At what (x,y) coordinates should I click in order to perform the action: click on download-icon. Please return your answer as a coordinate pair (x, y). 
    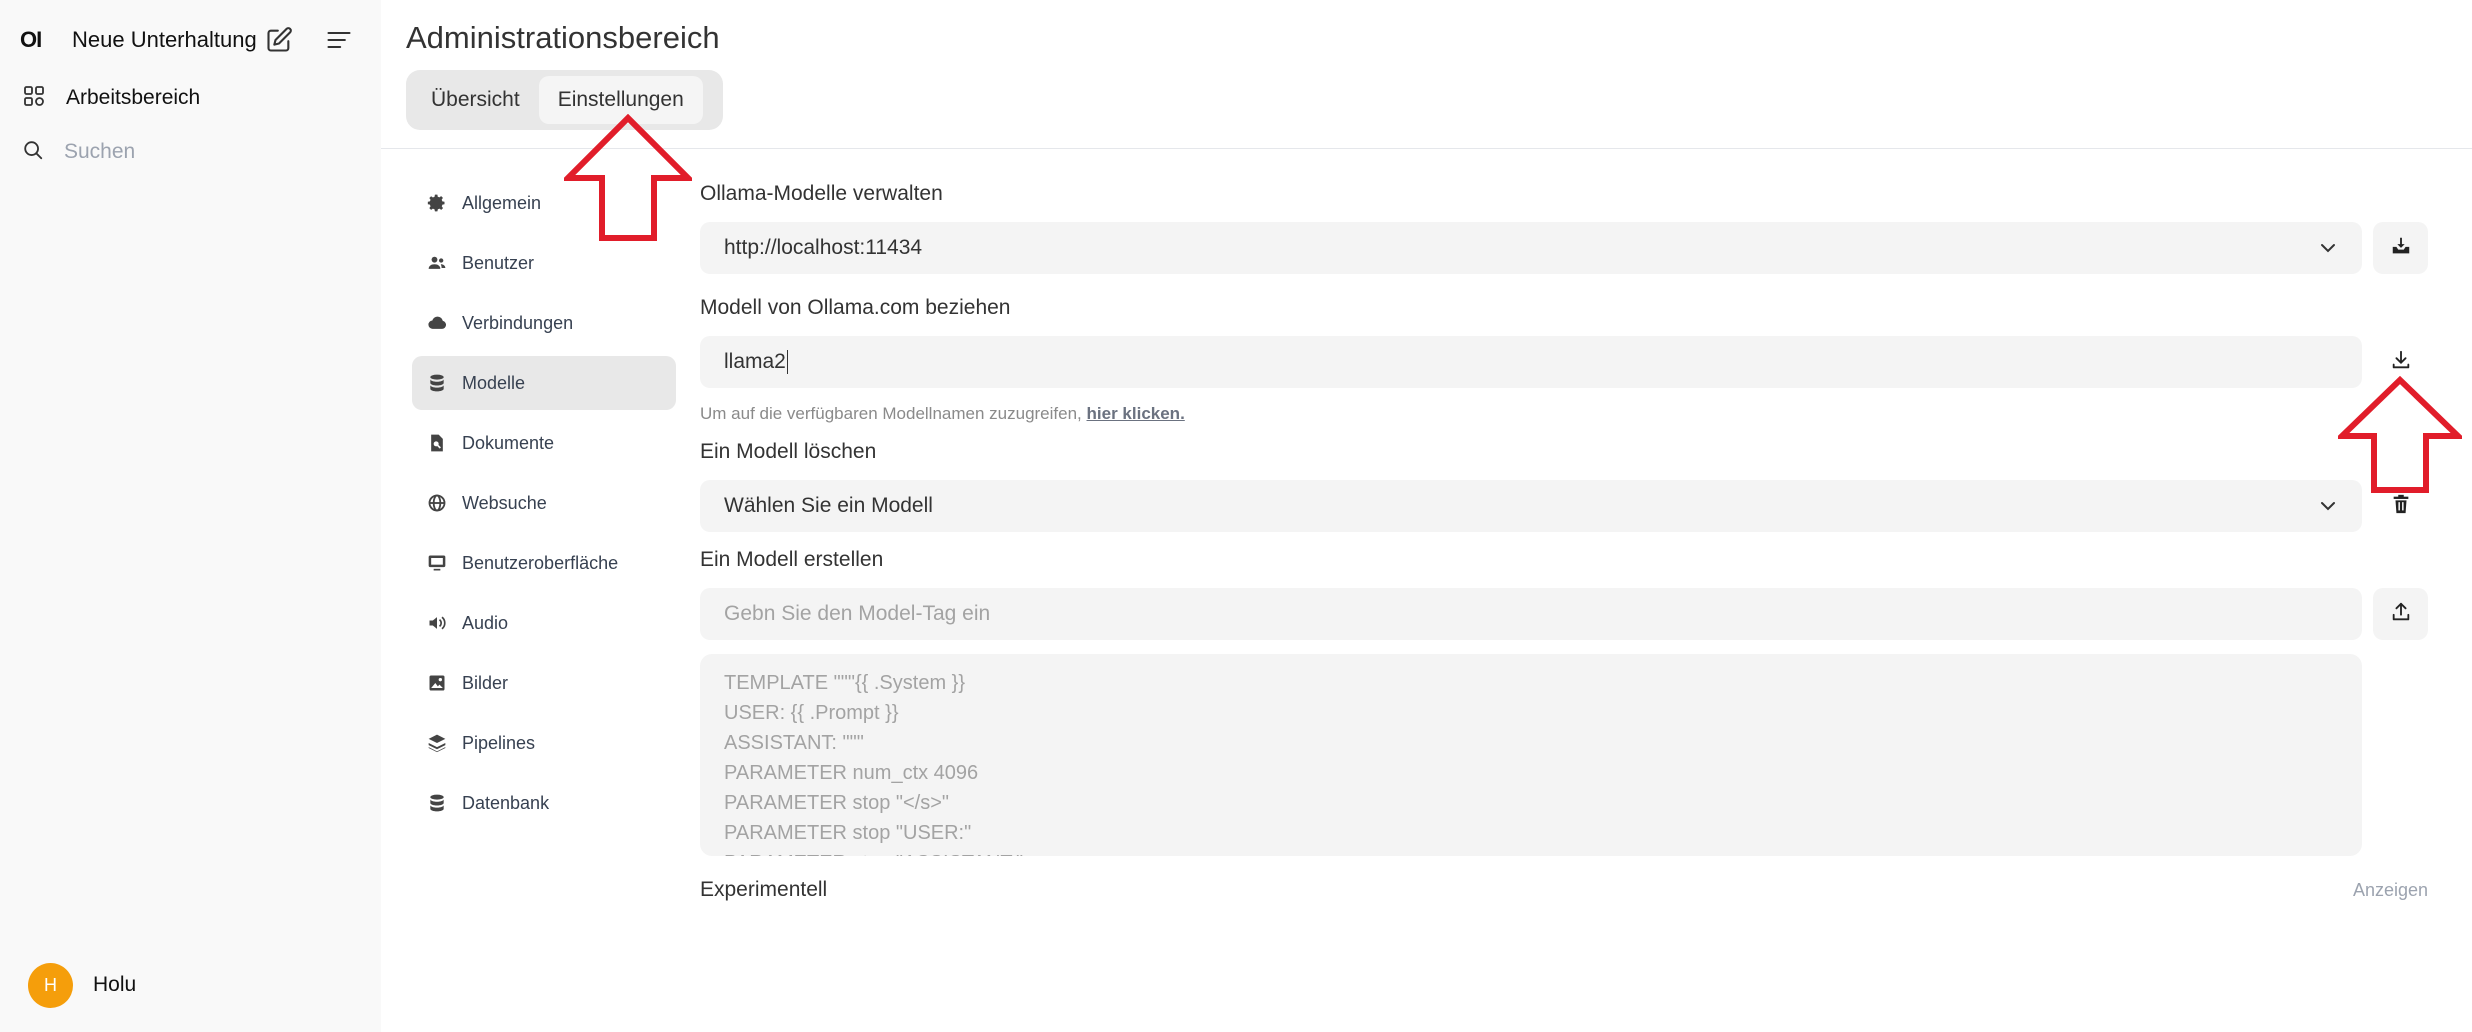
    Looking at the image, I should click on (2401, 362).